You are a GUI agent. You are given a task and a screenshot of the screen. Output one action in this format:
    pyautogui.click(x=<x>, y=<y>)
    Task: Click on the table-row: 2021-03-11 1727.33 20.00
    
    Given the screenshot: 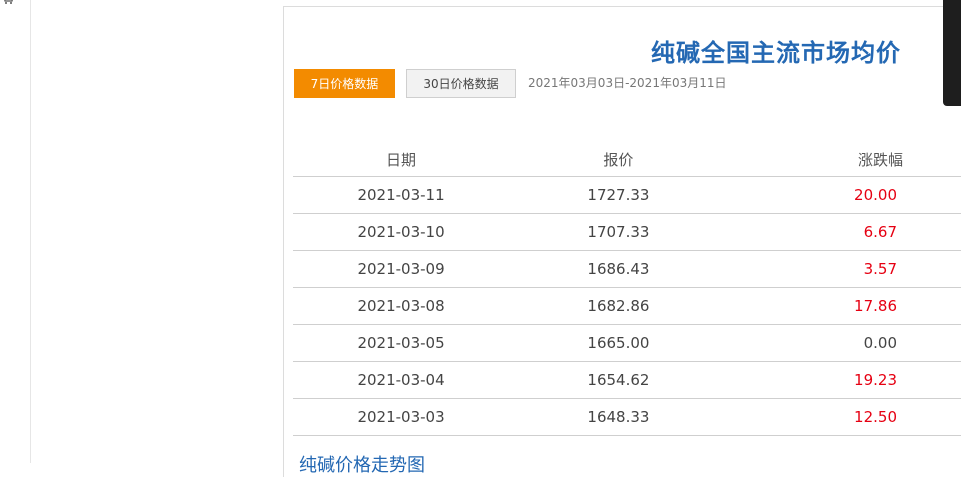 What is the action you would take?
    pyautogui.click(x=627, y=195)
    